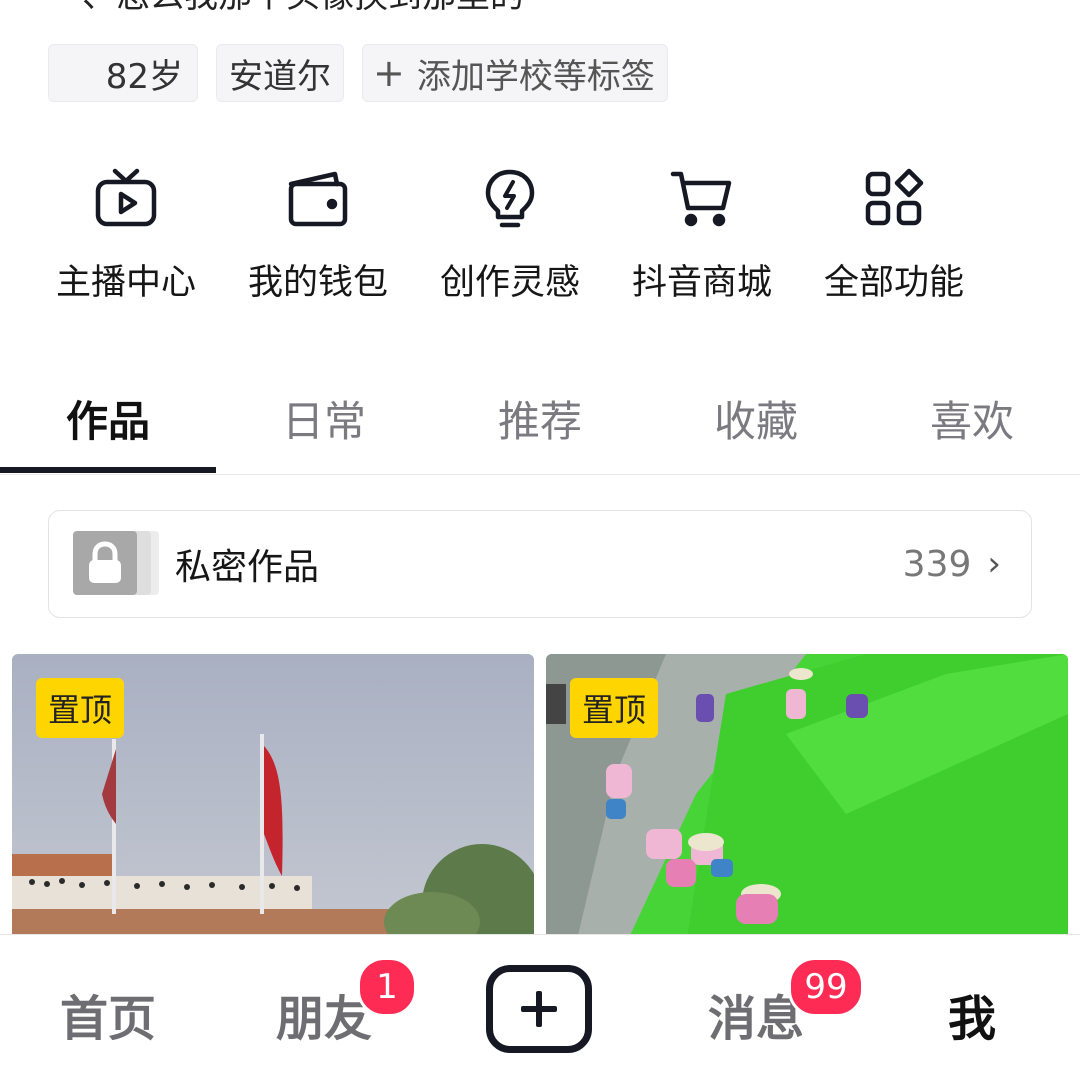 The height and width of the screenshot is (1081, 1080). I want to click on bio-text: 、怎么我那个头像换到那里的, so click(303, 8).